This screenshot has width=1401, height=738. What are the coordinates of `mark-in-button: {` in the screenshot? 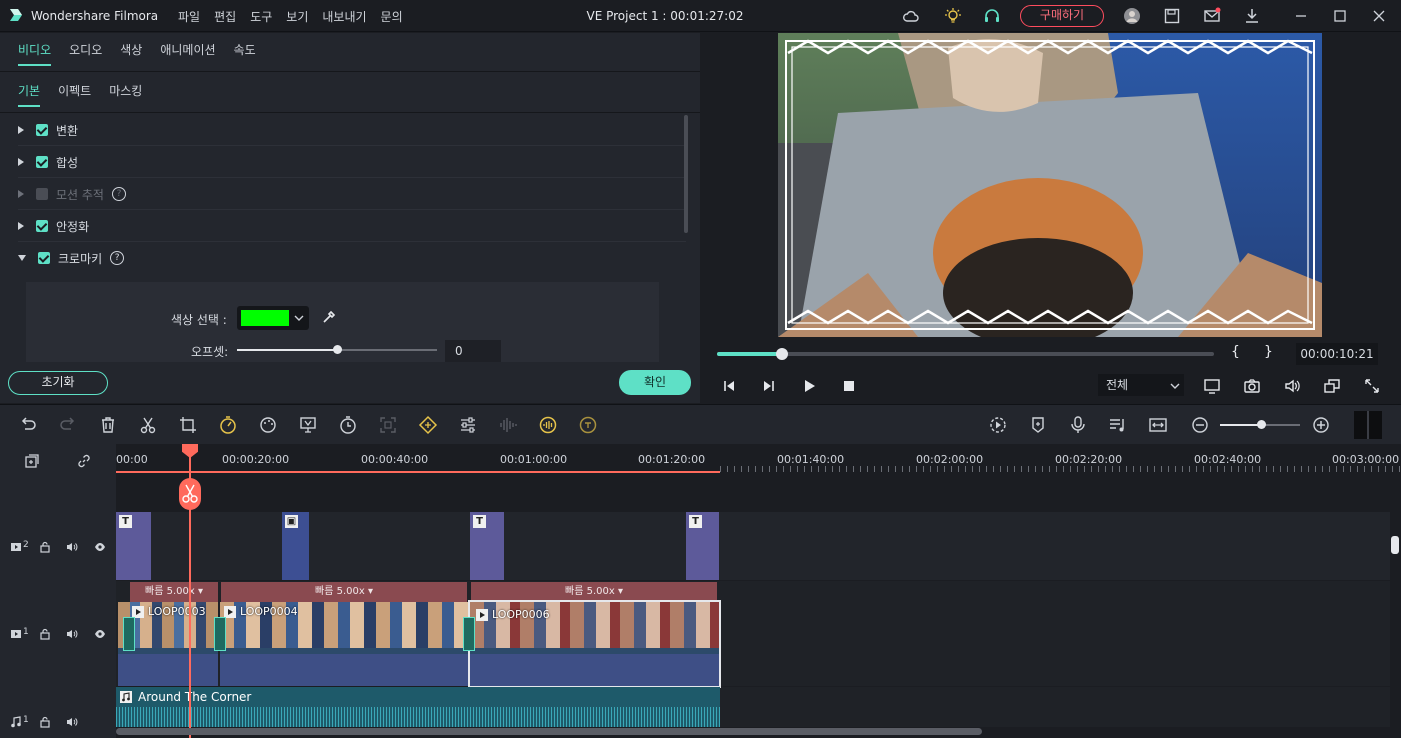 It's located at (1235, 352).